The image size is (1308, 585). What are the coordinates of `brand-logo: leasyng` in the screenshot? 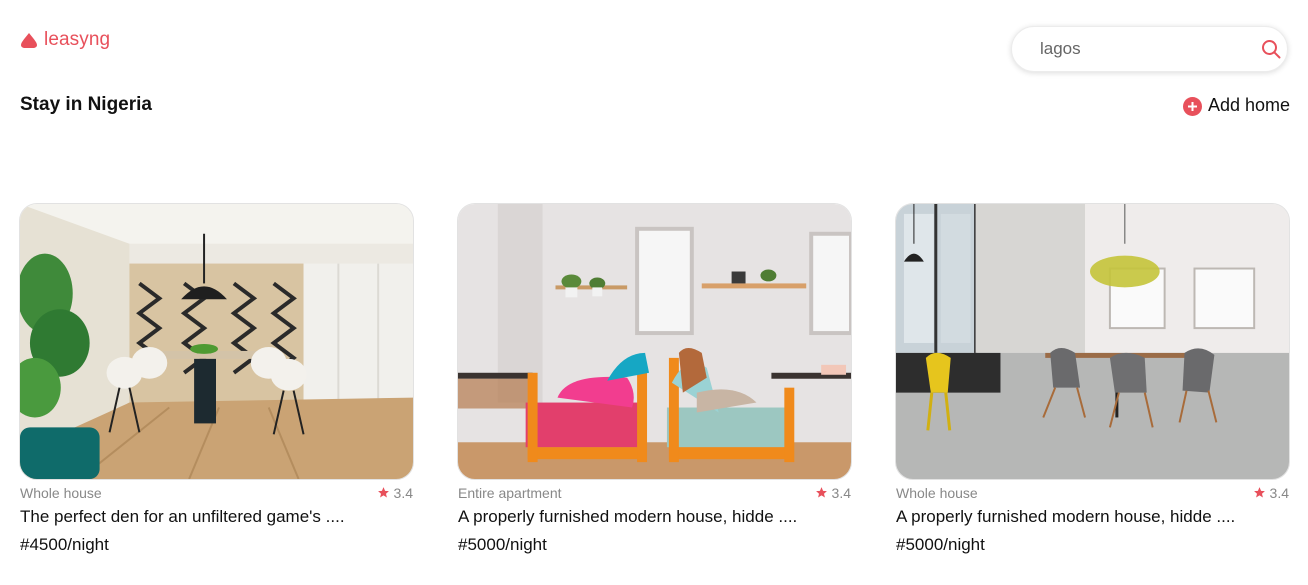 It's located at (65, 40).